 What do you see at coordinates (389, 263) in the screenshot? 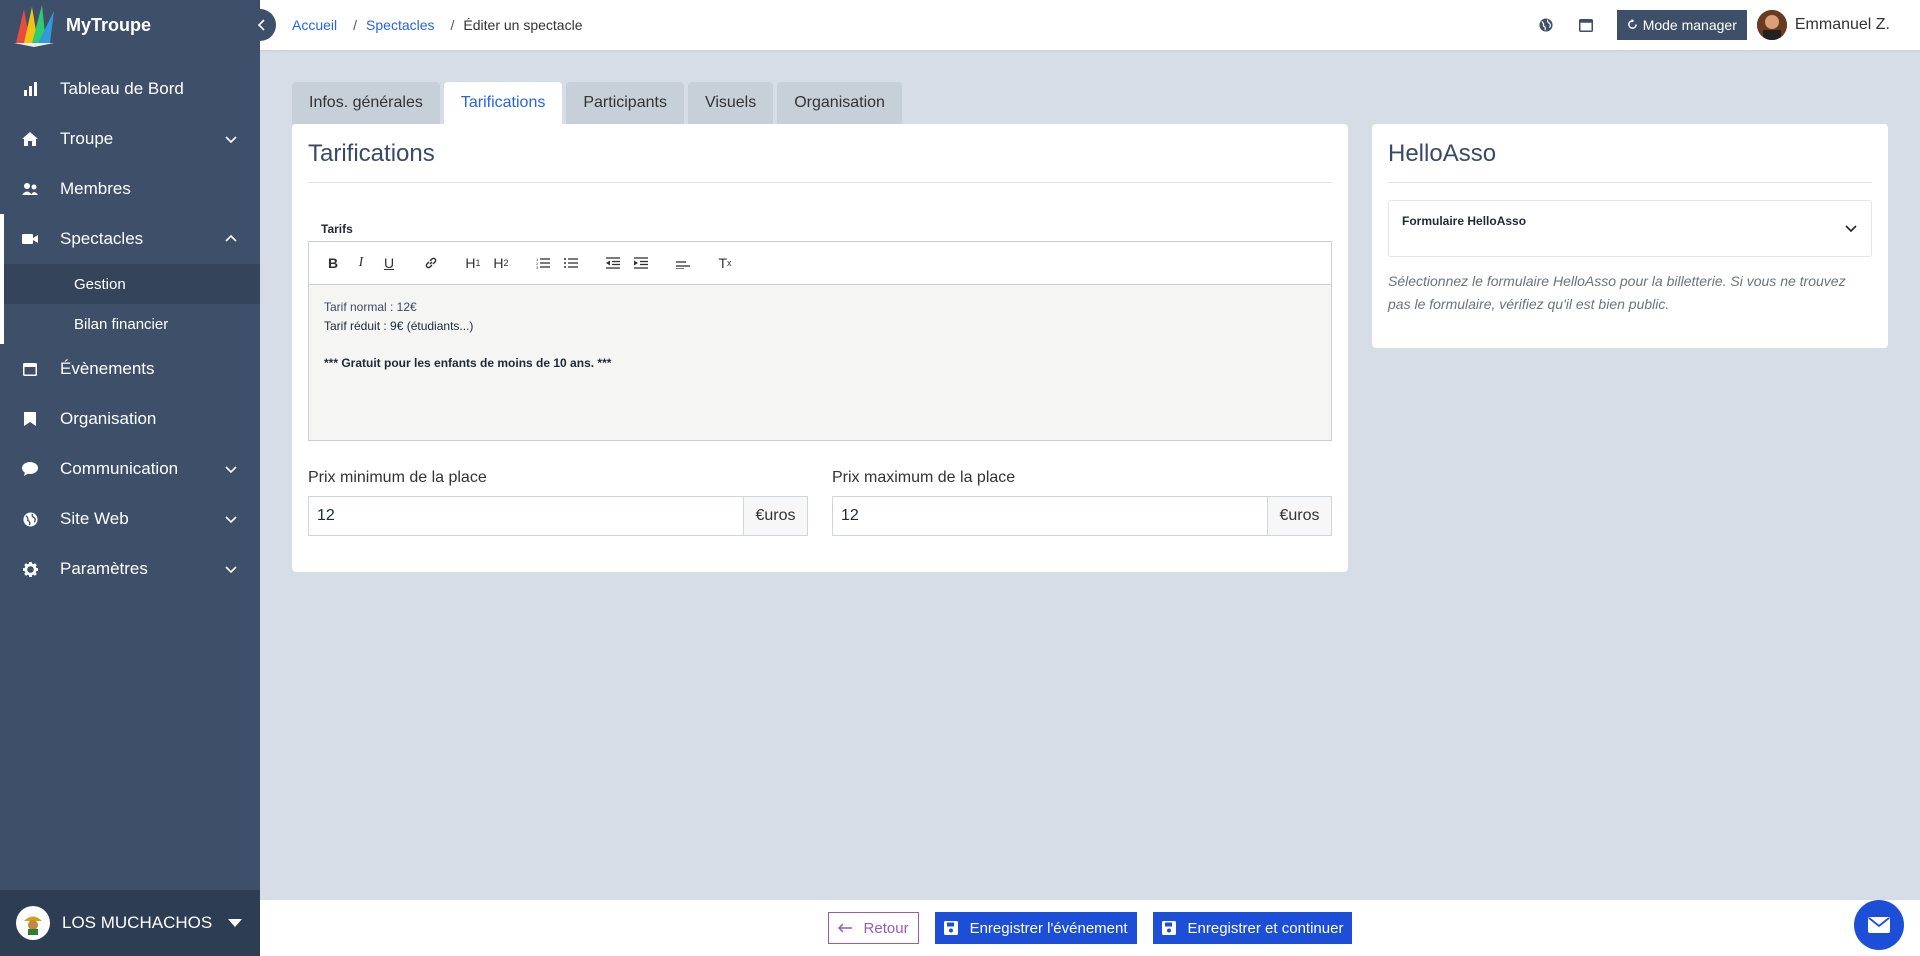
I see `underline-icon: U` at bounding box center [389, 263].